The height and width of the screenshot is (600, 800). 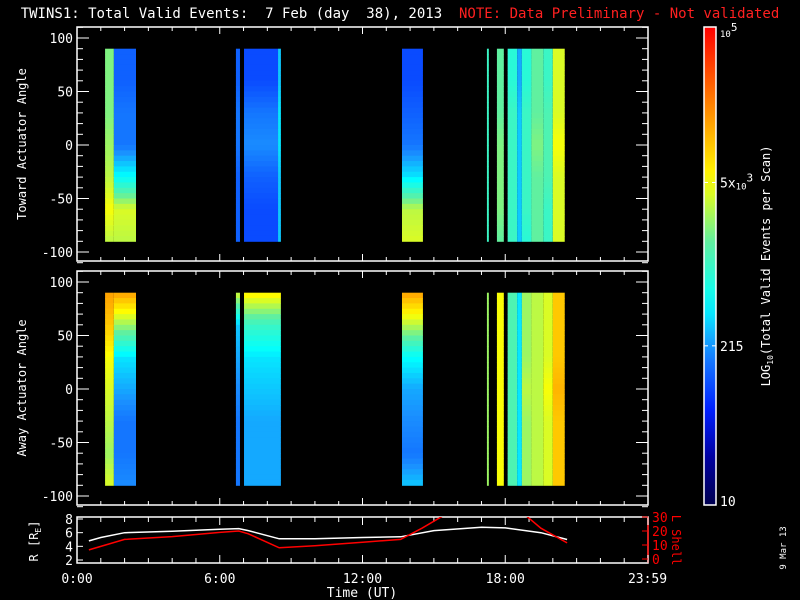 What do you see at coordinates (660, 532) in the screenshot?
I see `y2-tick-label: 20` at bounding box center [660, 532].